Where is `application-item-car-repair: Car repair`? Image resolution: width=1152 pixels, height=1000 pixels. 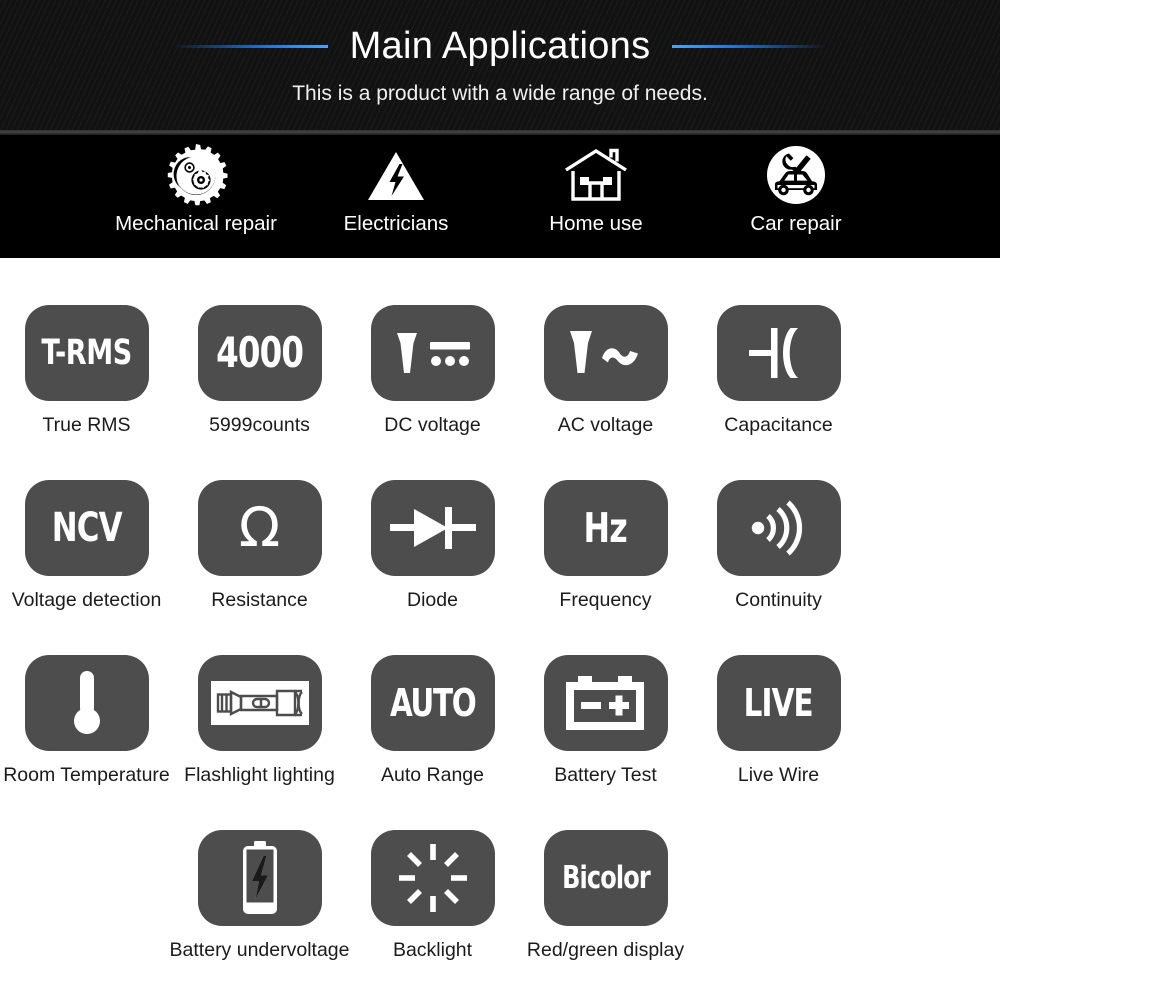
application-item-car-repair: Car repair is located at coordinates (796, 188).